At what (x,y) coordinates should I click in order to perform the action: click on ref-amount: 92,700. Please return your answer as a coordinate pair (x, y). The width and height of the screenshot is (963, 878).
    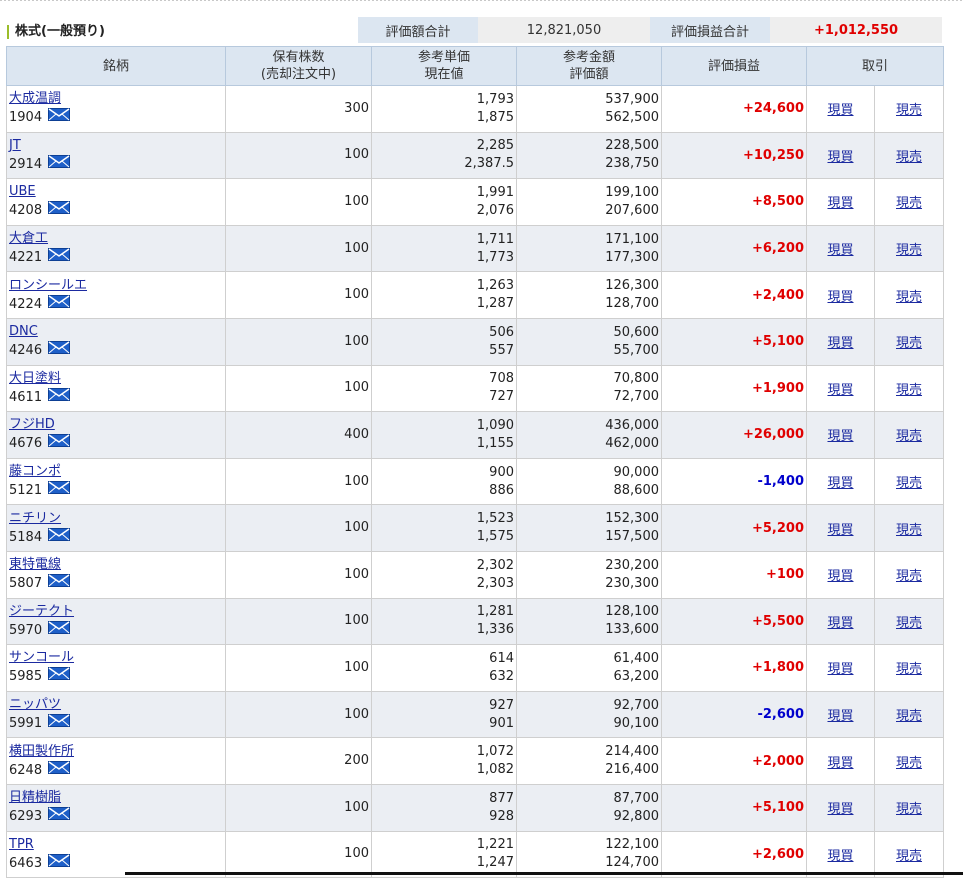
    Looking at the image, I should click on (636, 705).